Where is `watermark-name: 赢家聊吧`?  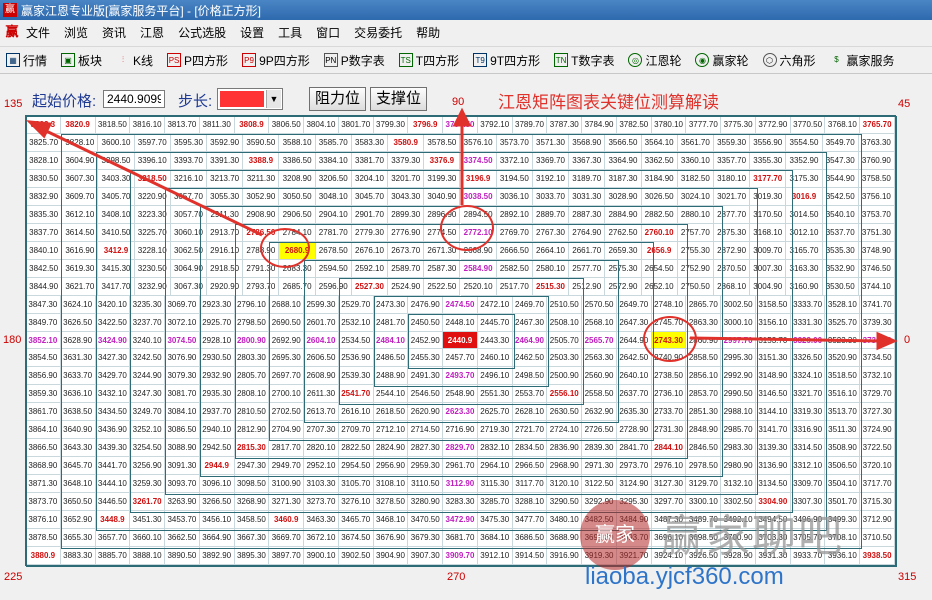 watermark-name: 赢家聊吧 is located at coordinates (752, 536).